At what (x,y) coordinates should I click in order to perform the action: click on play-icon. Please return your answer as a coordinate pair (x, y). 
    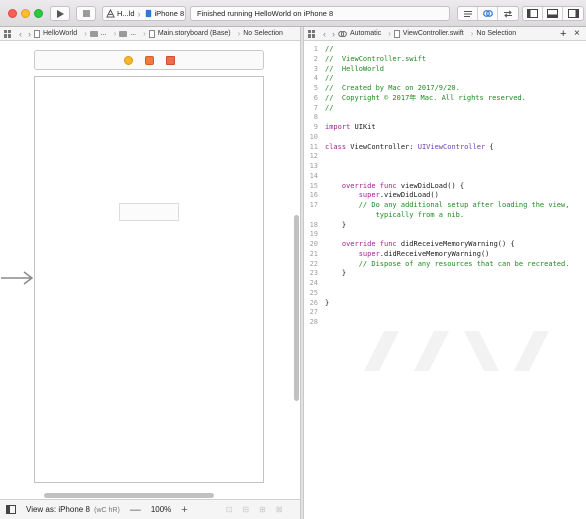
    Looking at the image, I should click on (60, 13).